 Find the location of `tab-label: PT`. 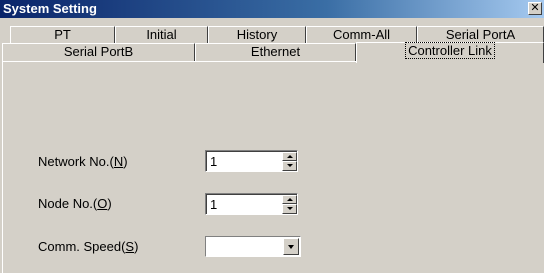

tab-label: PT is located at coordinates (62, 34).